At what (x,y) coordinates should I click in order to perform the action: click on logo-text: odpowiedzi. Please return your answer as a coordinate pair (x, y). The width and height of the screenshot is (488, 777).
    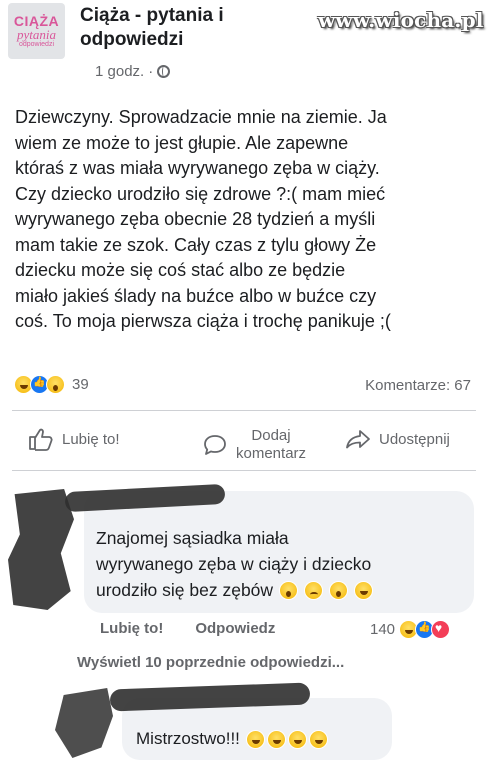
    Looking at the image, I should click on (36, 44).